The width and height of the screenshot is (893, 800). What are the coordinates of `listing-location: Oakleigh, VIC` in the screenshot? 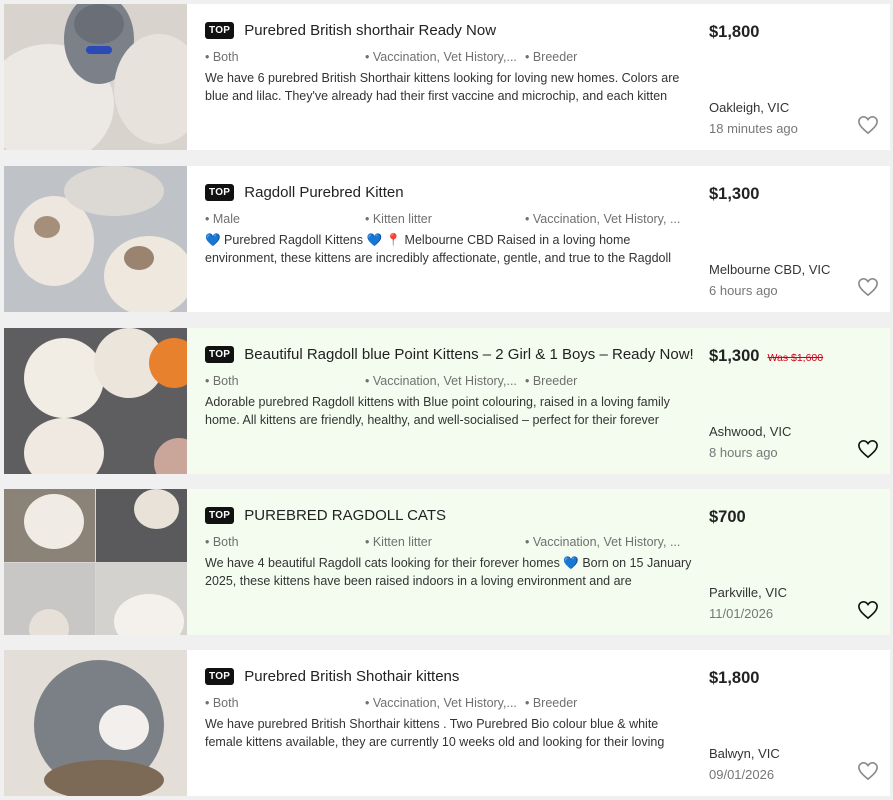 It's located at (749, 107).